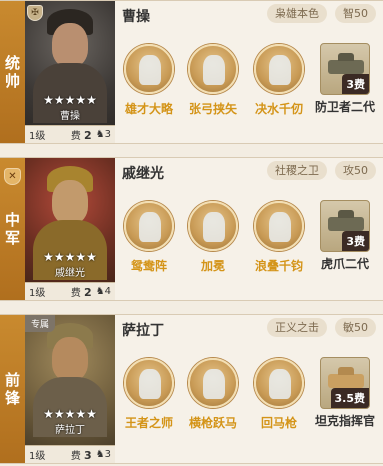 The height and width of the screenshot is (466, 383). Describe the element at coordinates (344, 107) in the screenshot. I see `unit-name: 防卫者二代` at that location.